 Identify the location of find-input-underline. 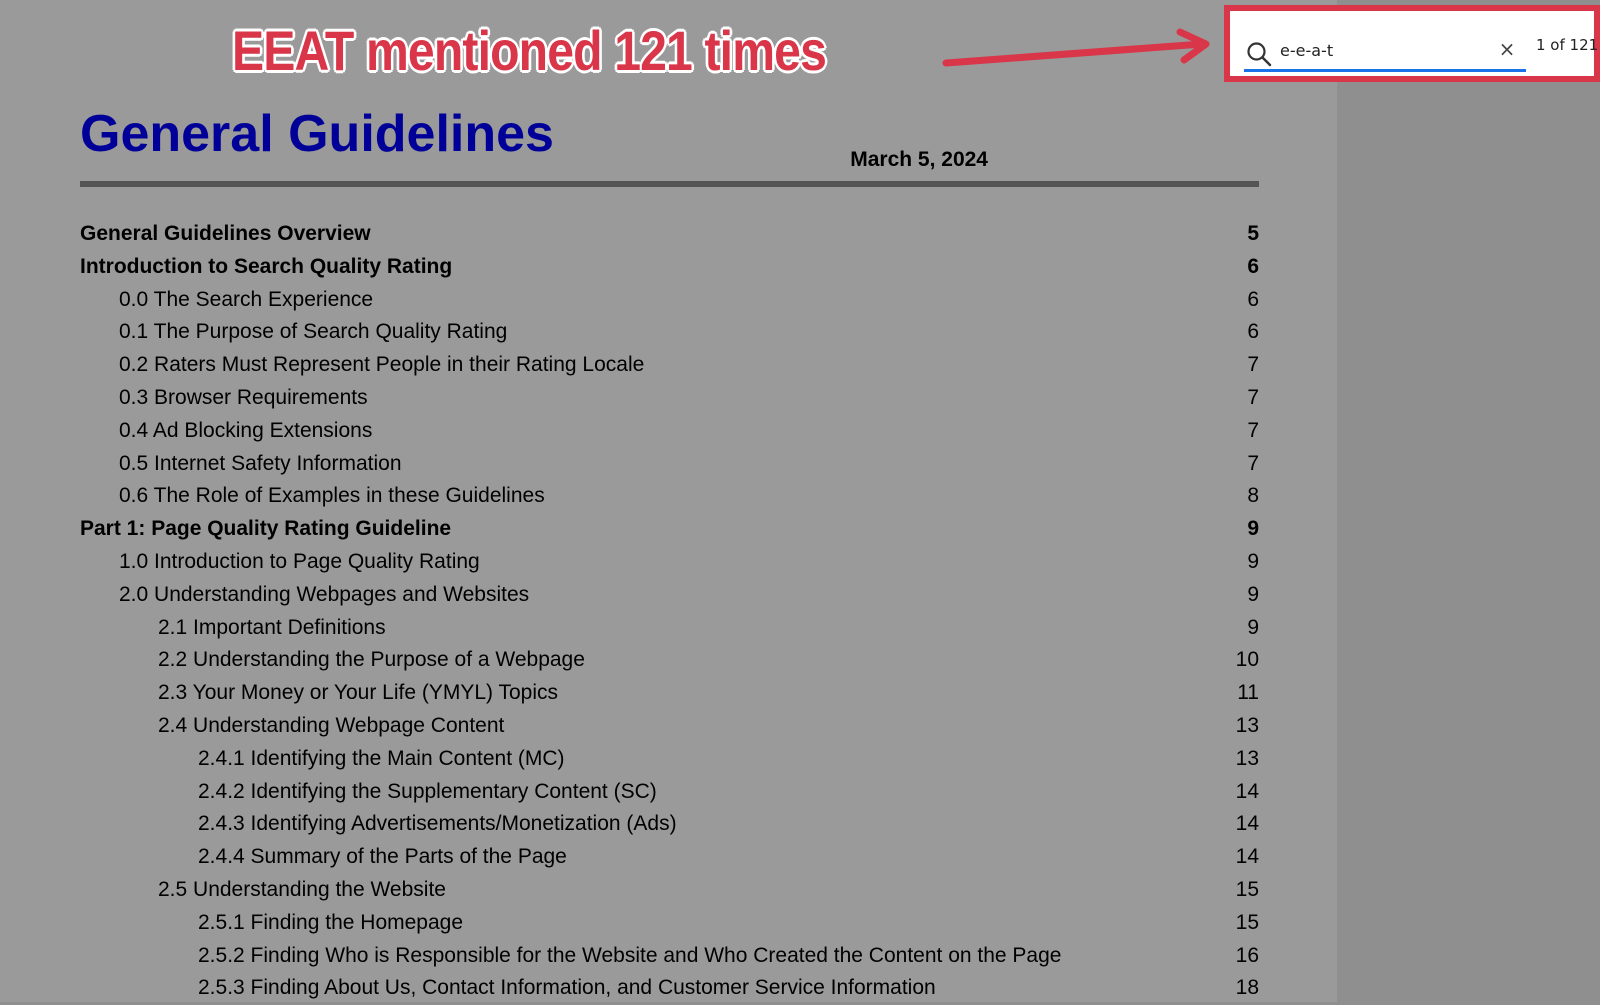
(1385, 70).